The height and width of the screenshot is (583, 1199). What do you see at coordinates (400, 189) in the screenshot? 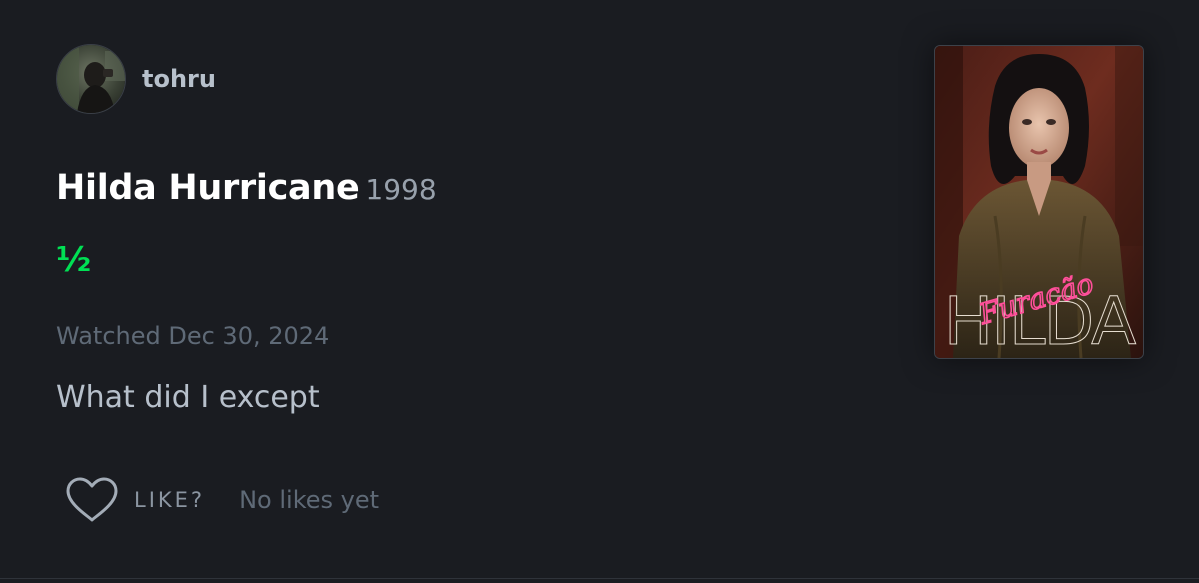
I see `film-year: 1998` at bounding box center [400, 189].